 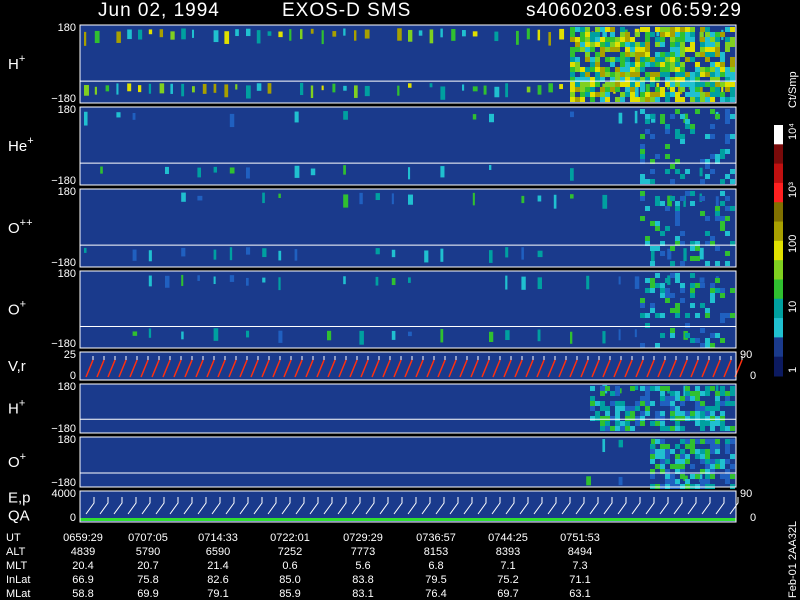 What do you see at coordinates (508, 538) in the screenshot?
I see `footer-value: 0744:25` at bounding box center [508, 538].